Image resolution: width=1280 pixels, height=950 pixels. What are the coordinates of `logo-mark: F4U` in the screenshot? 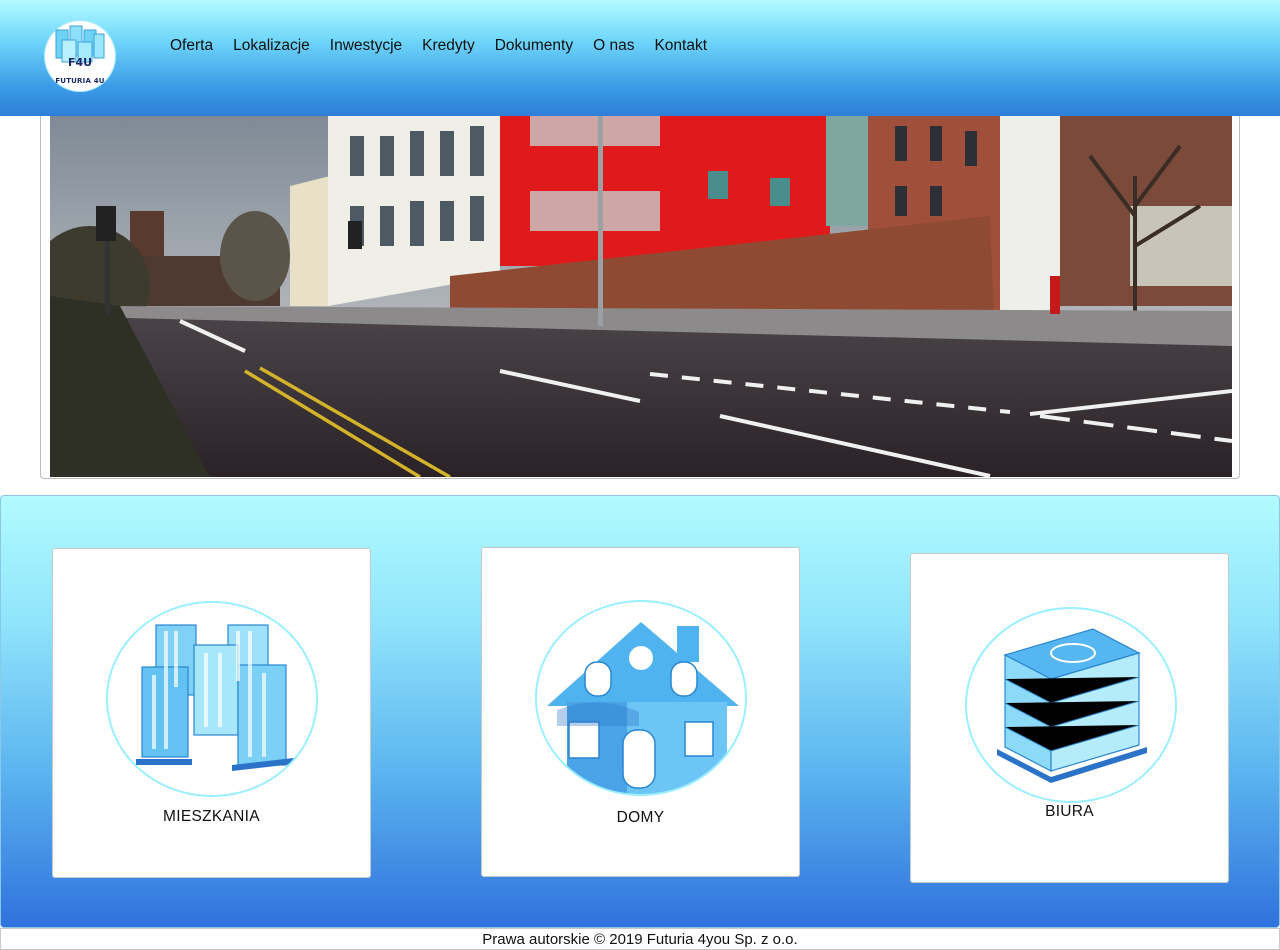 It's located at (80, 62).